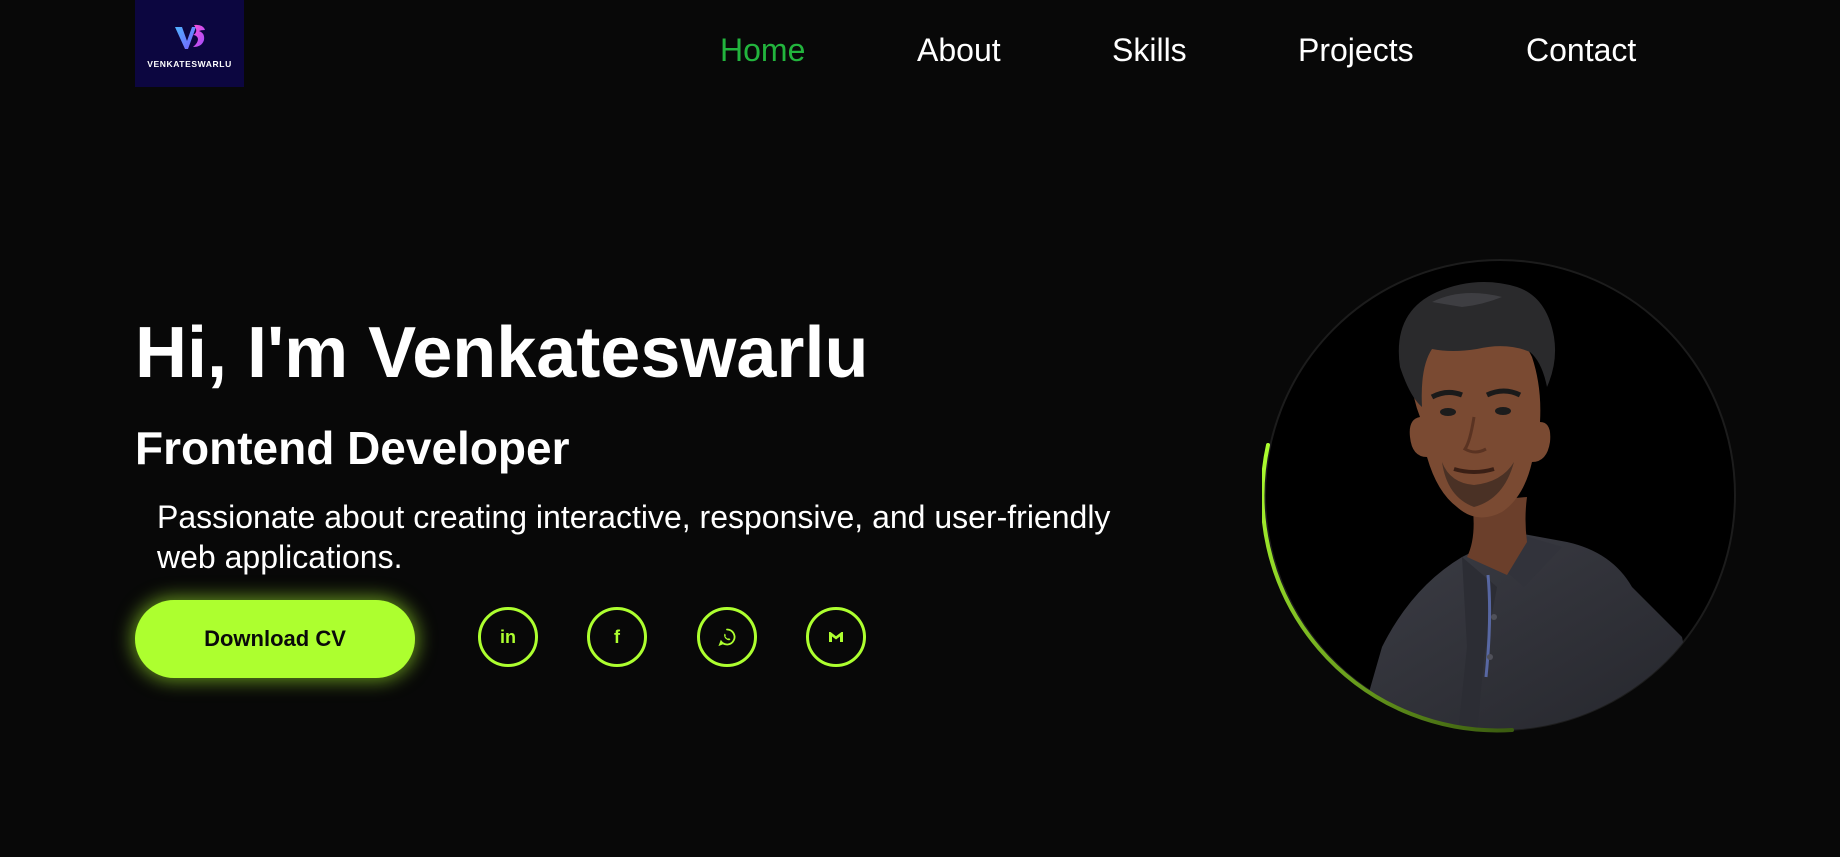 The height and width of the screenshot is (857, 1840). What do you see at coordinates (1149, 50) in the screenshot?
I see `nav-skills: Skills` at bounding box center [1149, 50].